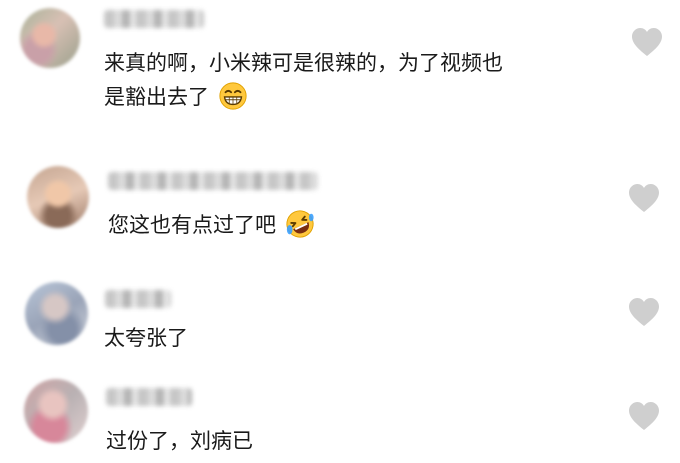  I want to click on comment-text: 太夸张了, so click(146, 338).